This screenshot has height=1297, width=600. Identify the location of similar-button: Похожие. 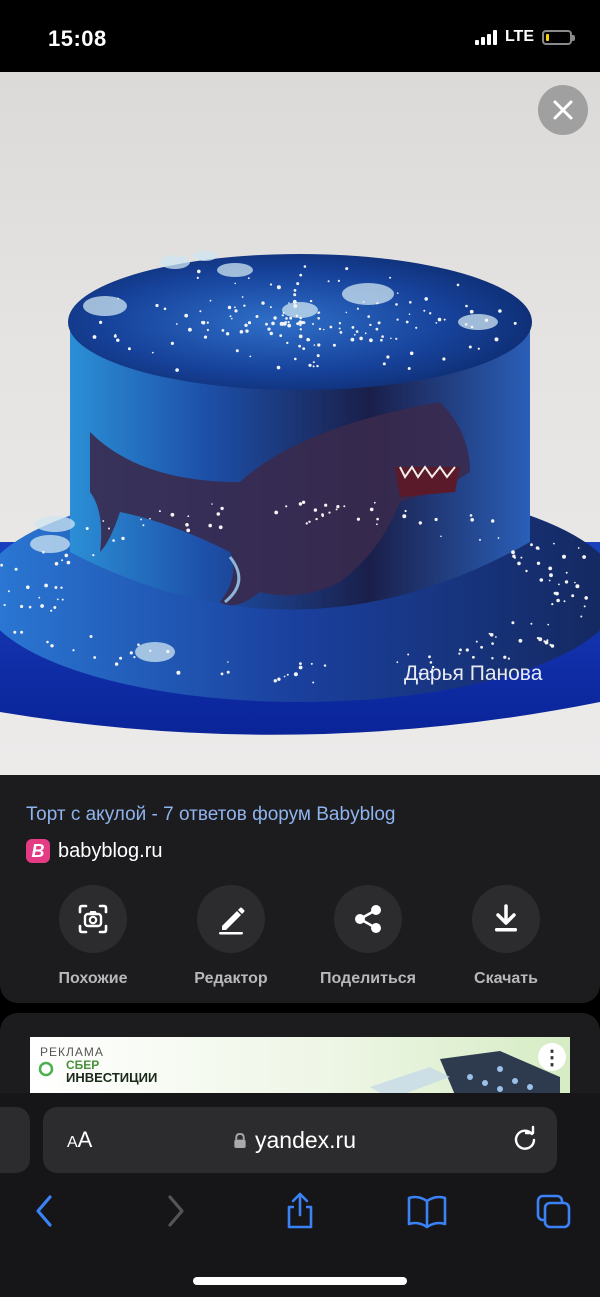
(93, 936).